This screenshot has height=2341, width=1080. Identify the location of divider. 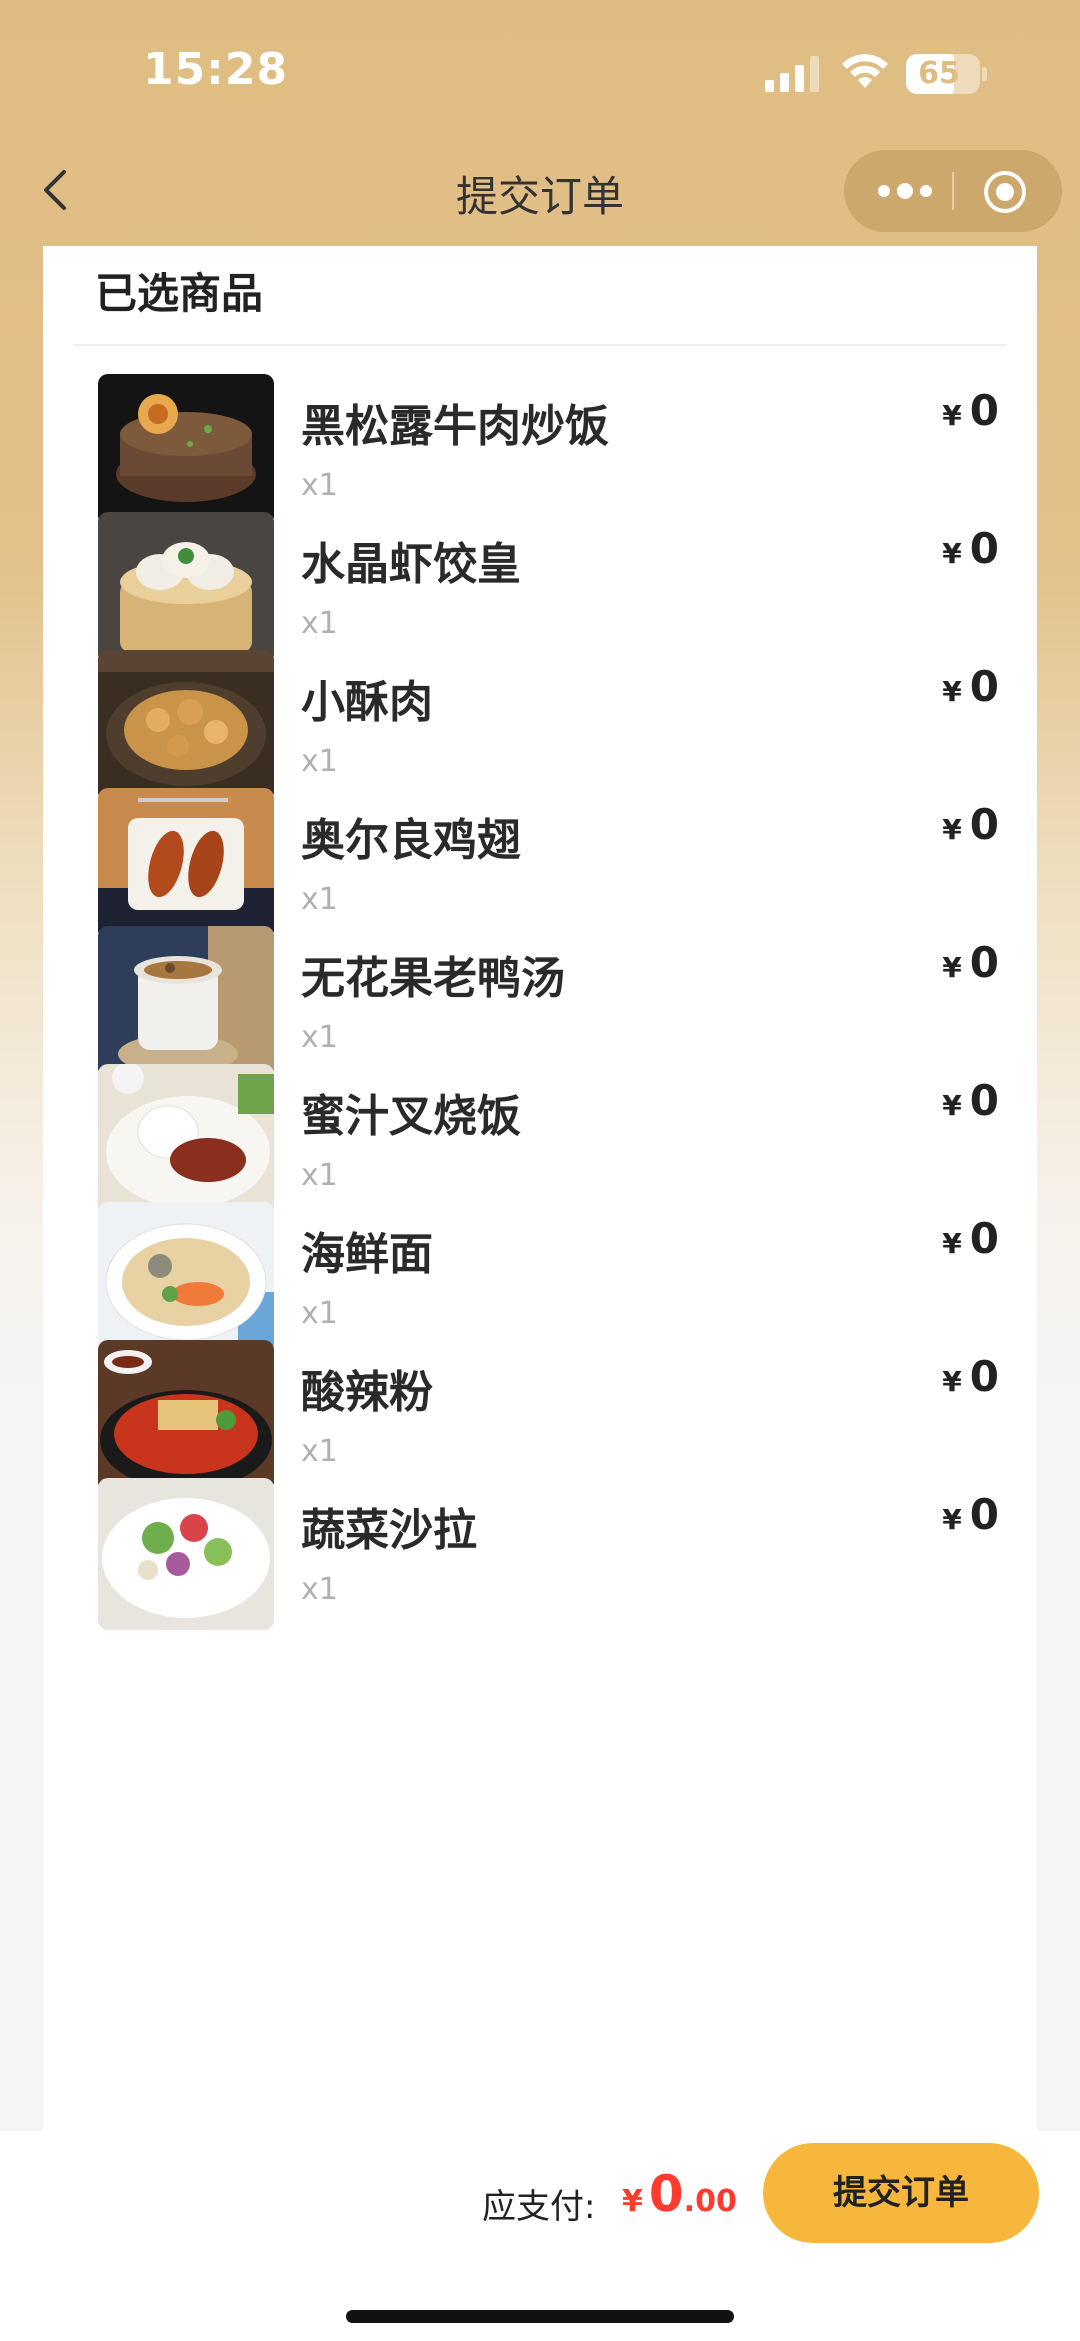
(540, 345).